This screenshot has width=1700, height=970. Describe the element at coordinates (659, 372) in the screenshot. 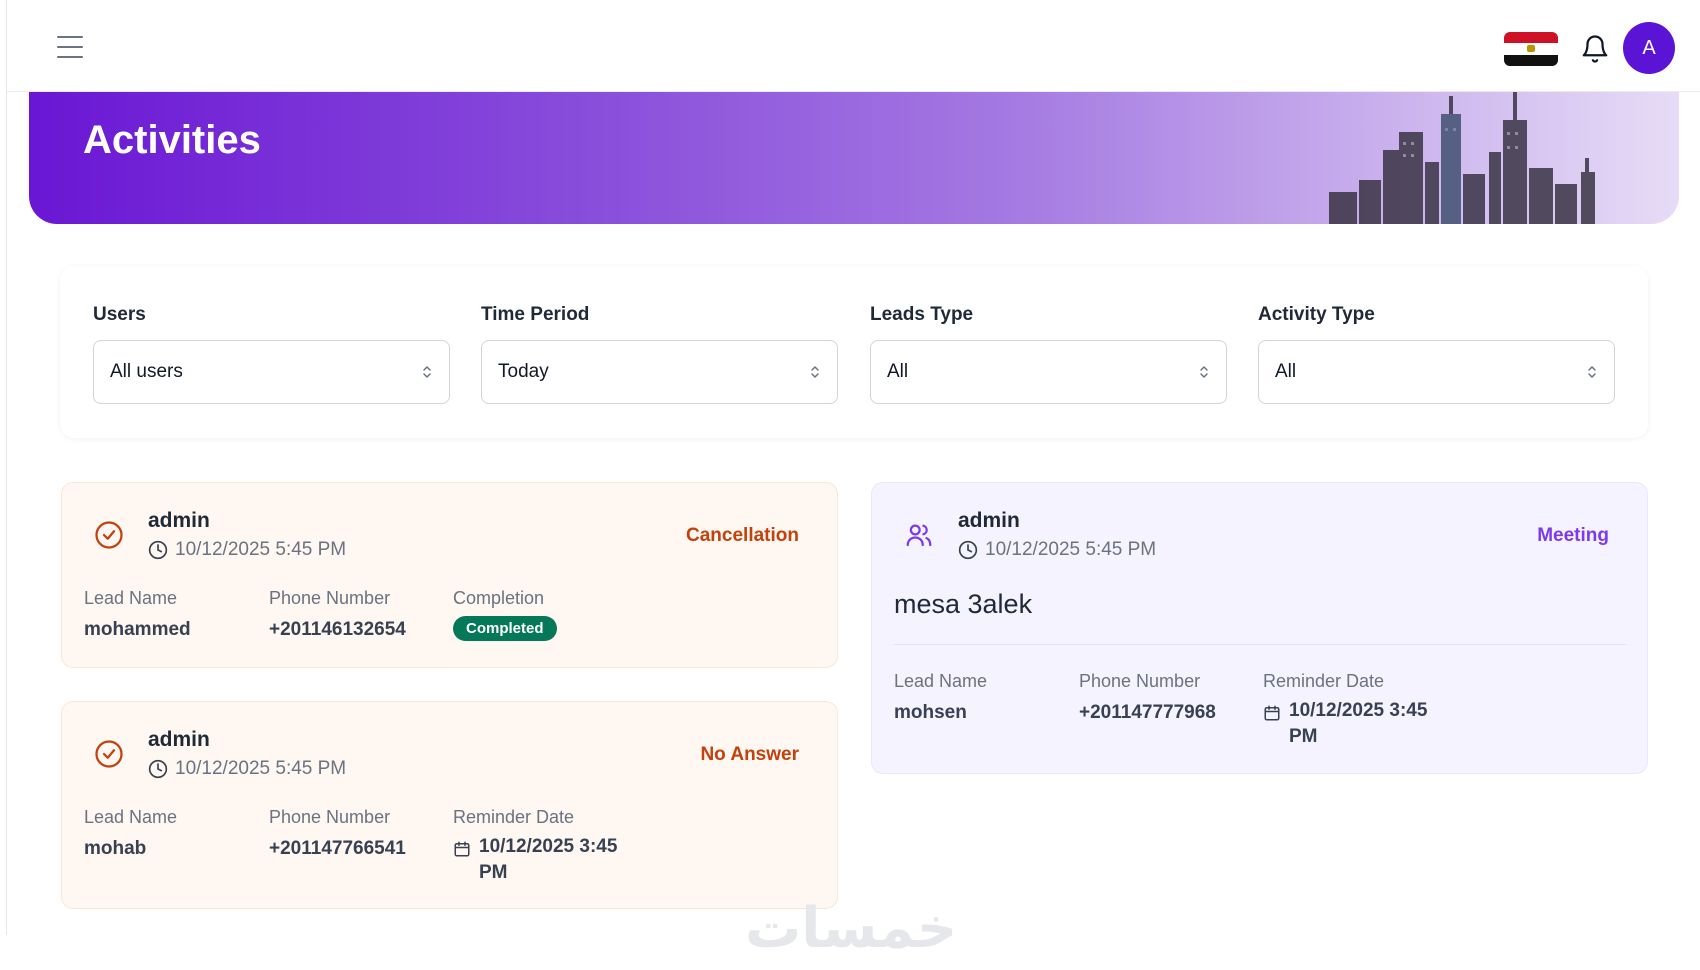

I see `time-period-select: Today` at that location.